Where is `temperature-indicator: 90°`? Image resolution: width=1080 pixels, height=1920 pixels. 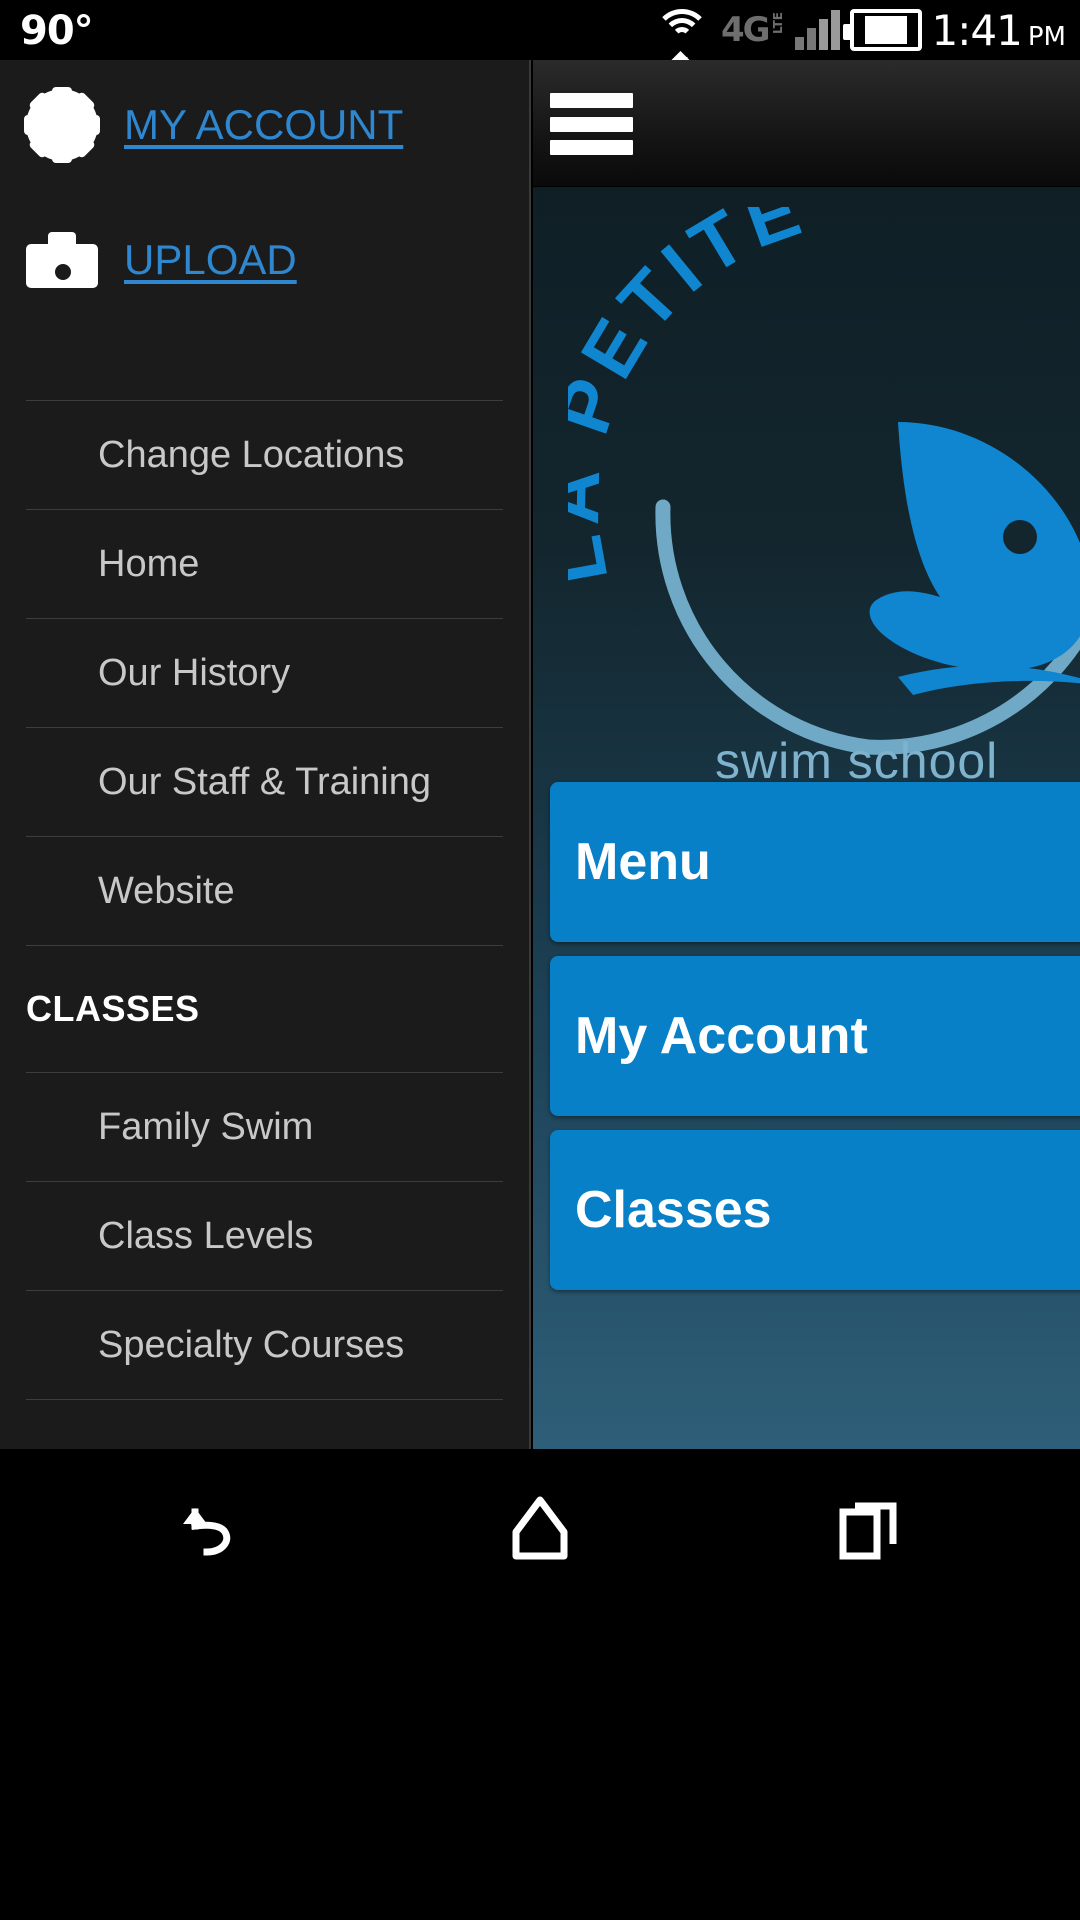 temperature-indicator: 90° is located at coordinates (57, 31).